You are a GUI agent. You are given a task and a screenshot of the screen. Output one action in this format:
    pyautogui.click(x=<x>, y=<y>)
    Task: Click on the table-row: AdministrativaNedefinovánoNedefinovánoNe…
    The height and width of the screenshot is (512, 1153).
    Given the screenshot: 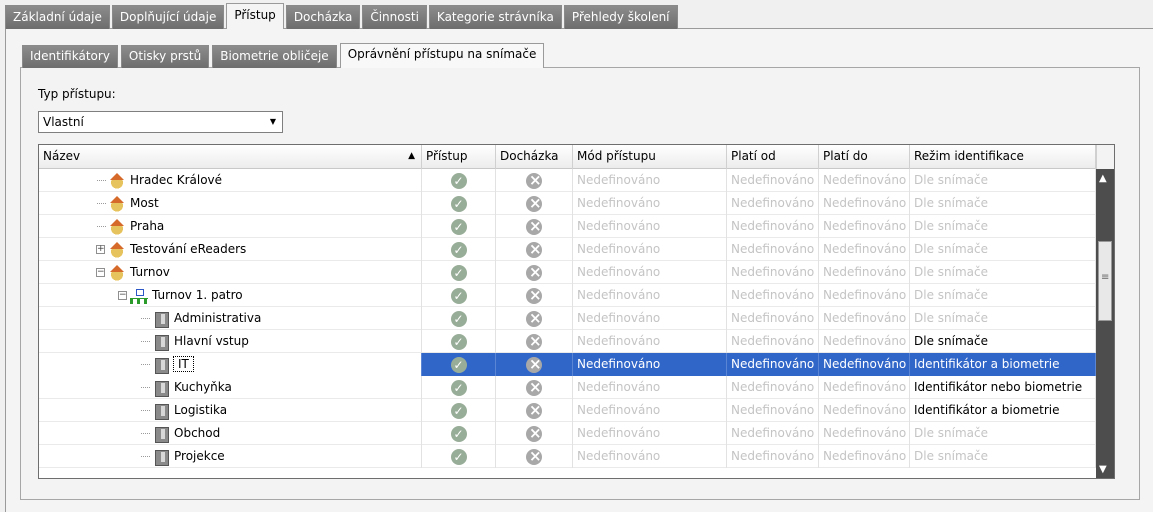 What is the action you would take?
    pyautogui.click(x=567, y=318)
    